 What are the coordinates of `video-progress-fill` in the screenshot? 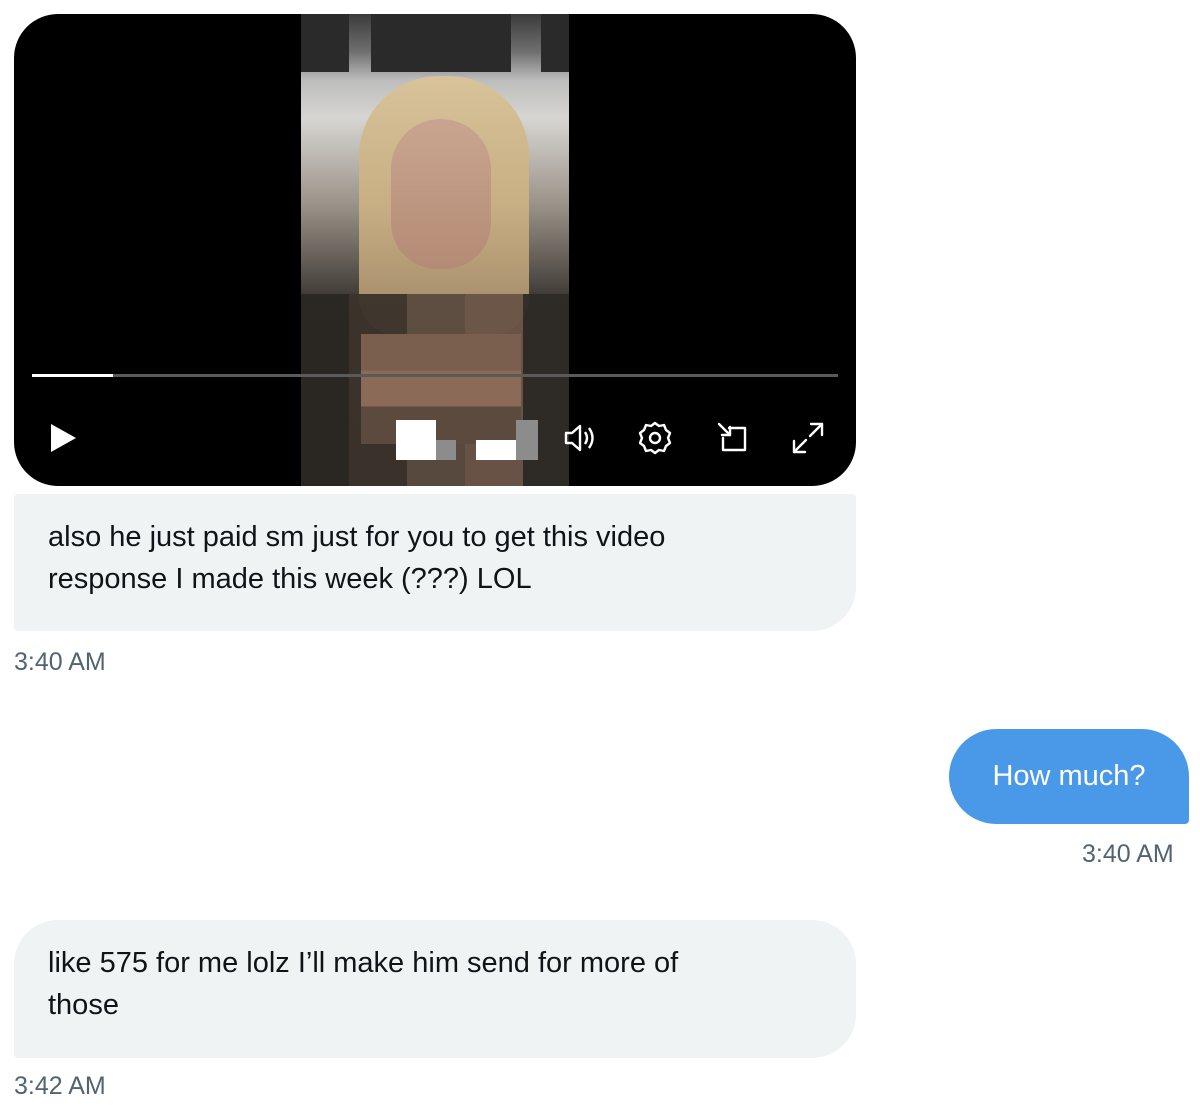 It's located at (72, 375).